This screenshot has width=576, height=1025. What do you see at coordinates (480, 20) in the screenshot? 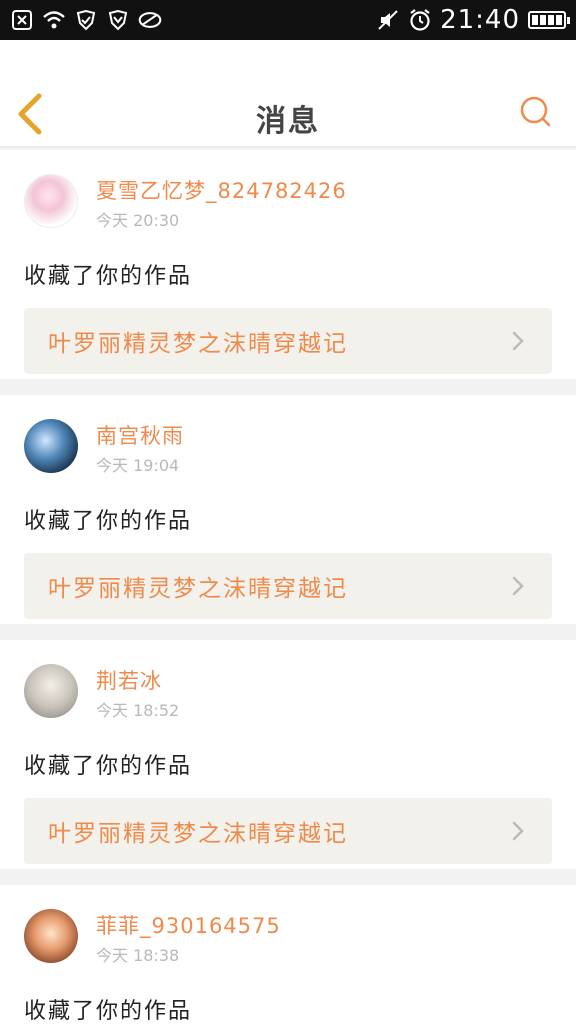
I see `status-time: 21:40` at bounding box center [480, 20].